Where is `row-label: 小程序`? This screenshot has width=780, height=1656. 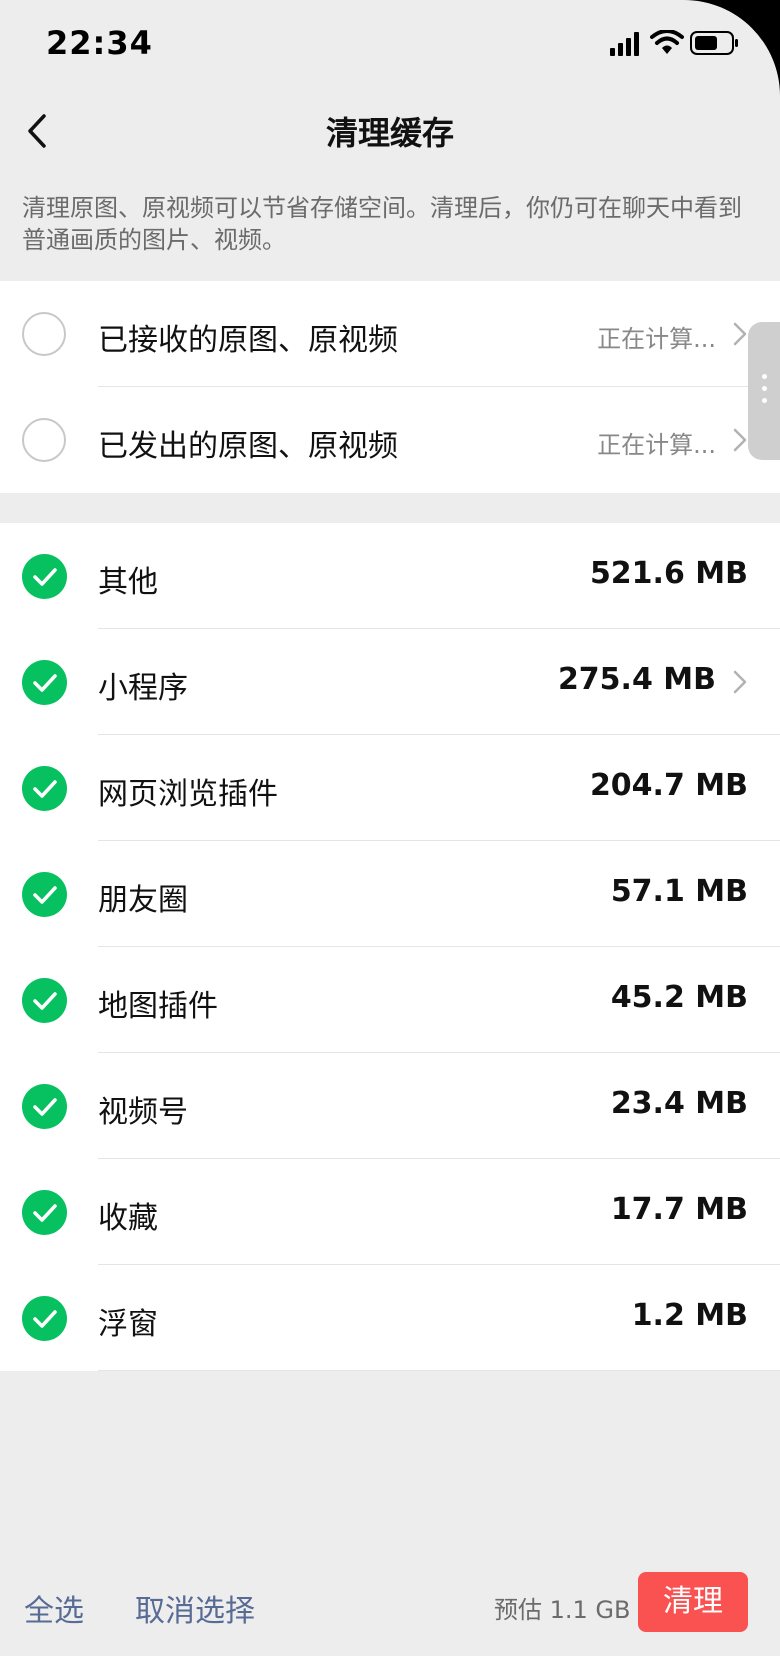
row-label: 小程序 is located at coordinates (143, 688).